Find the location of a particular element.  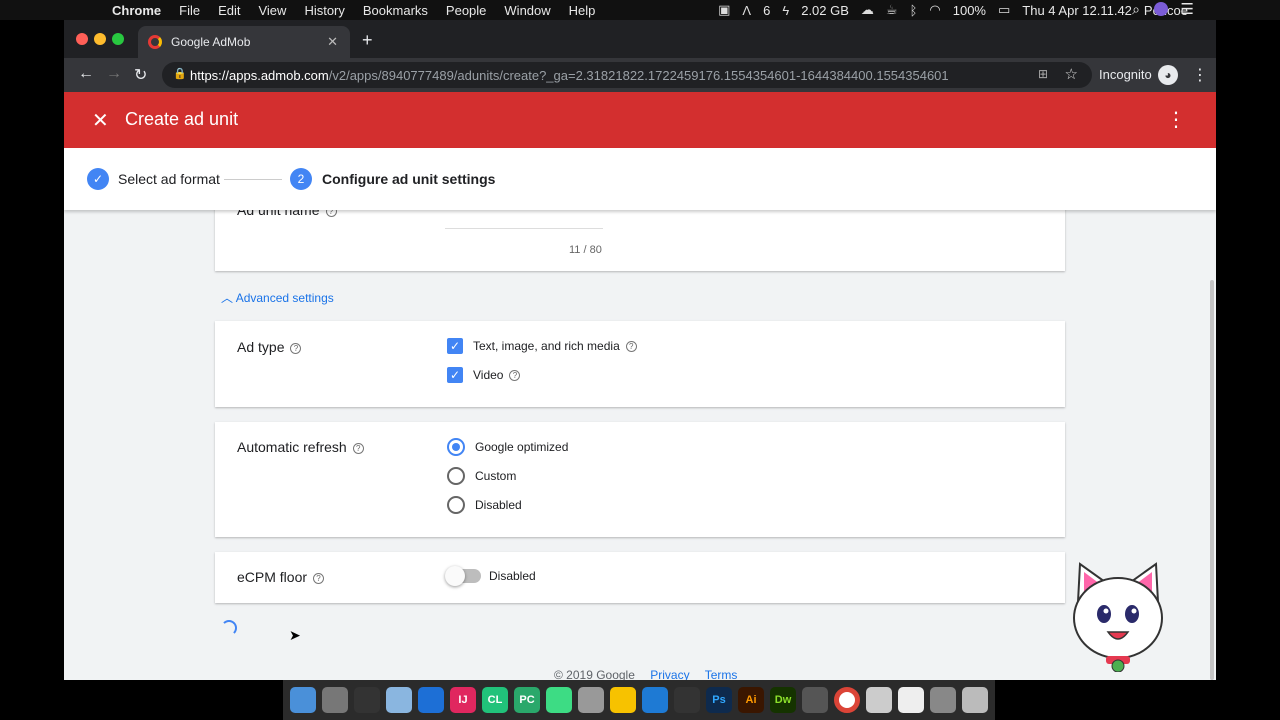

menu-window: Window is located at coordinates (527, 10).